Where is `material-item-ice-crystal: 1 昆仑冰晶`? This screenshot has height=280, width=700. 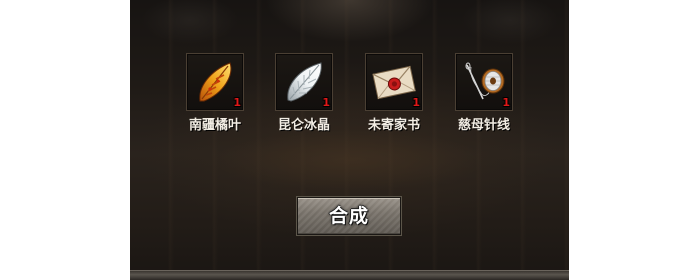
material-item-ice-crystal: 1 昆仑冰晶 is located at coordinates (304, 93).